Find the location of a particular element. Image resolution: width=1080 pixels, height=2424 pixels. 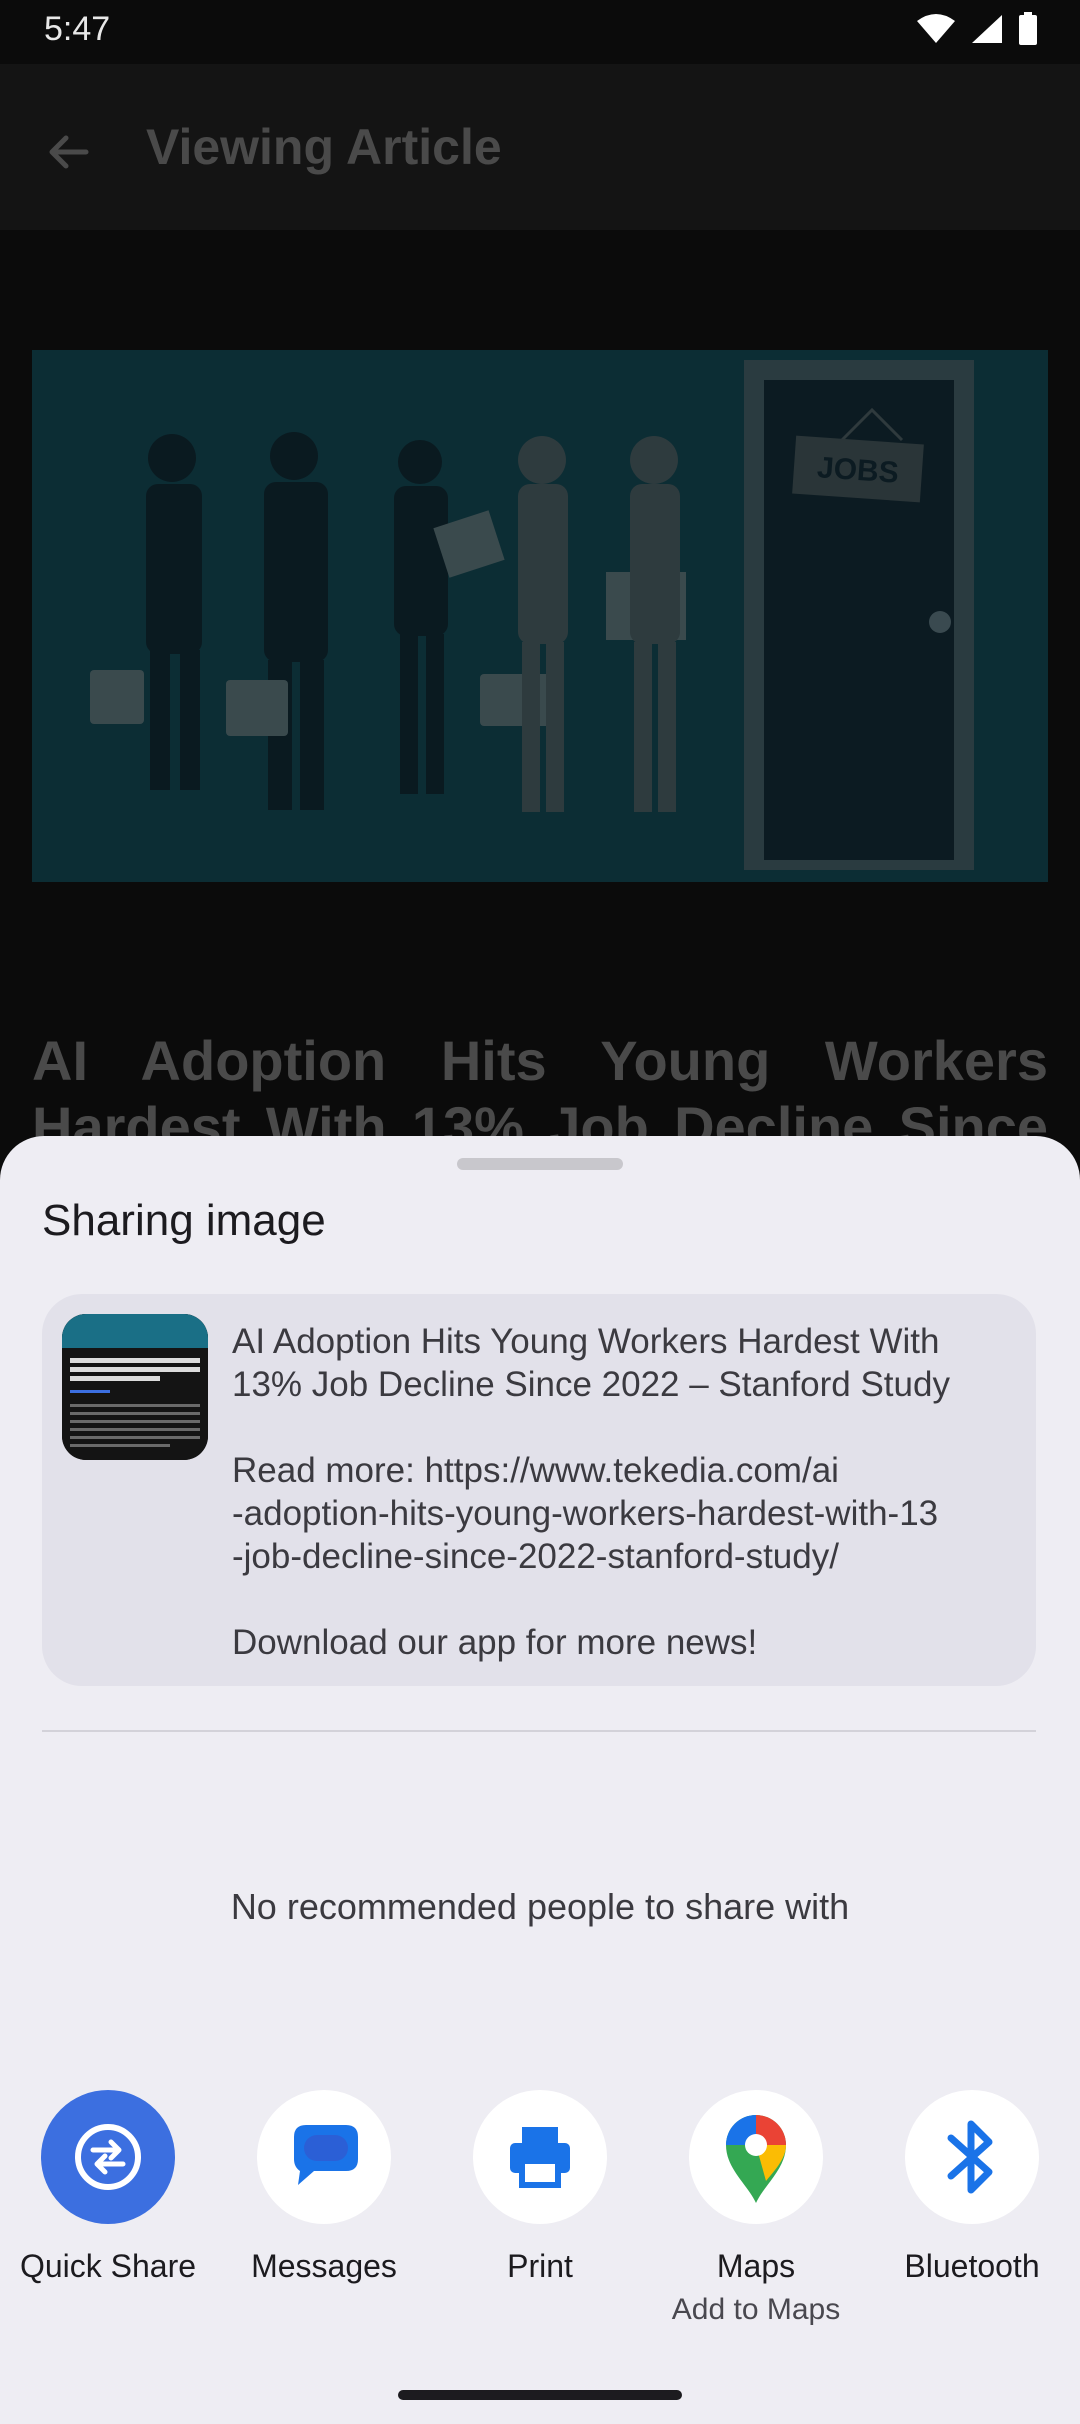

share-target-label: Print is located at coordinates (540, 2266).